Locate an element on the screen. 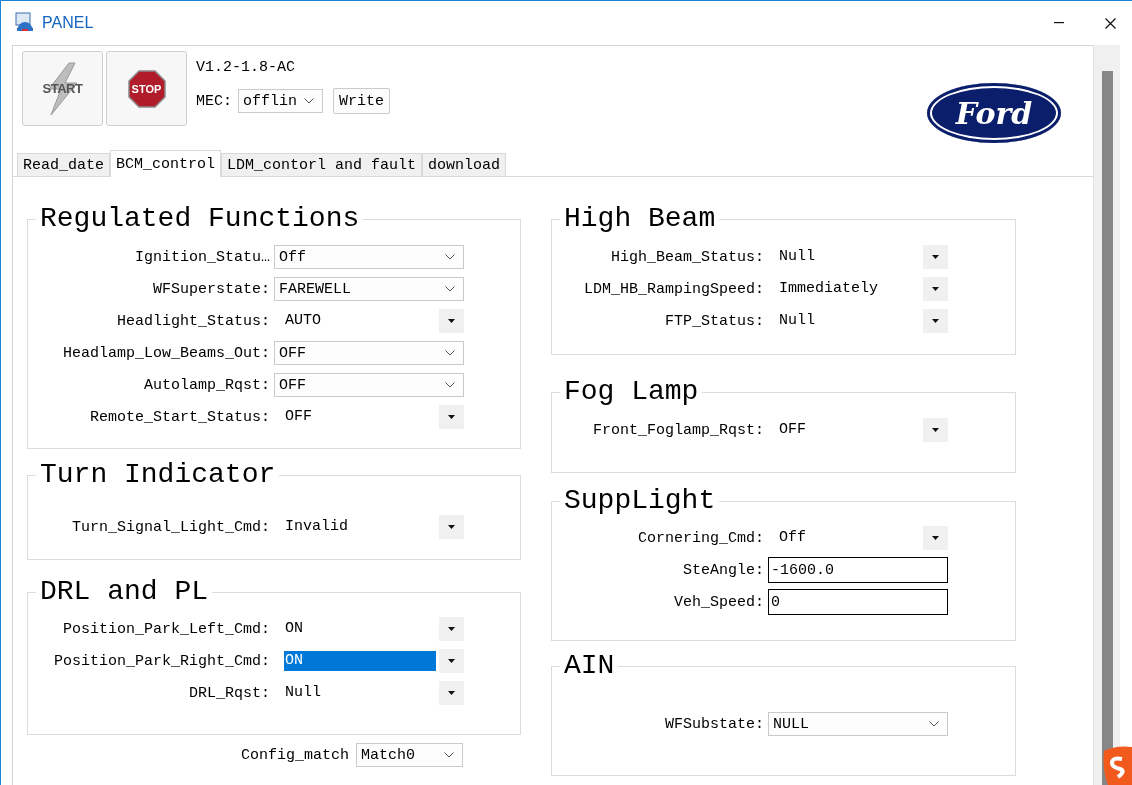  field-label: Remote_Start_Status: is located at coordinates (179, 417).